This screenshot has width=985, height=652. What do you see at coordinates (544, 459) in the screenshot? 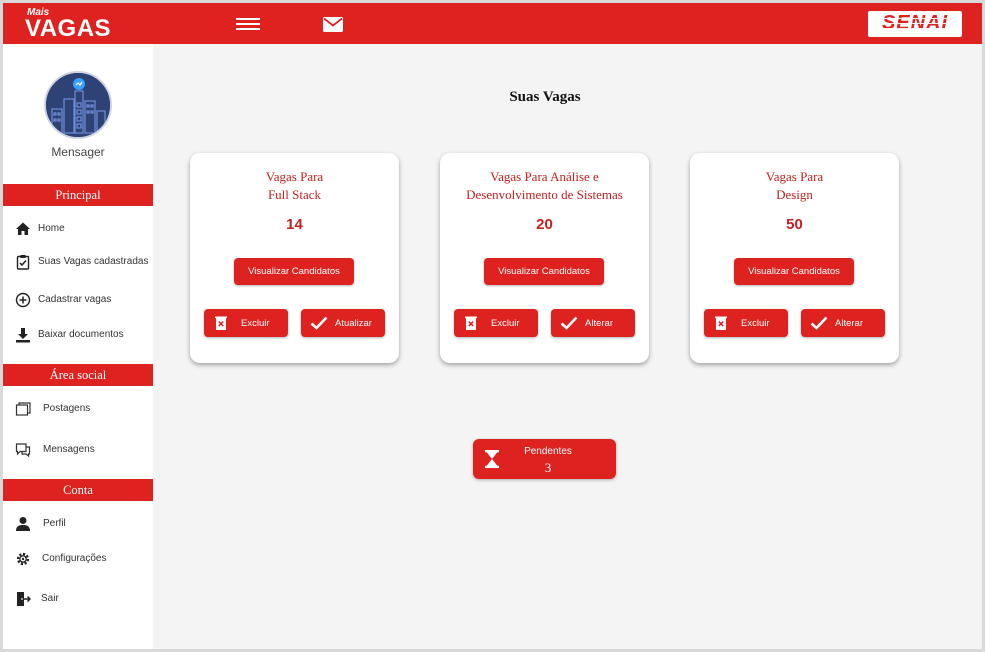
I see `pending-button: Pendentes 3` at bounding box center [544, 459].